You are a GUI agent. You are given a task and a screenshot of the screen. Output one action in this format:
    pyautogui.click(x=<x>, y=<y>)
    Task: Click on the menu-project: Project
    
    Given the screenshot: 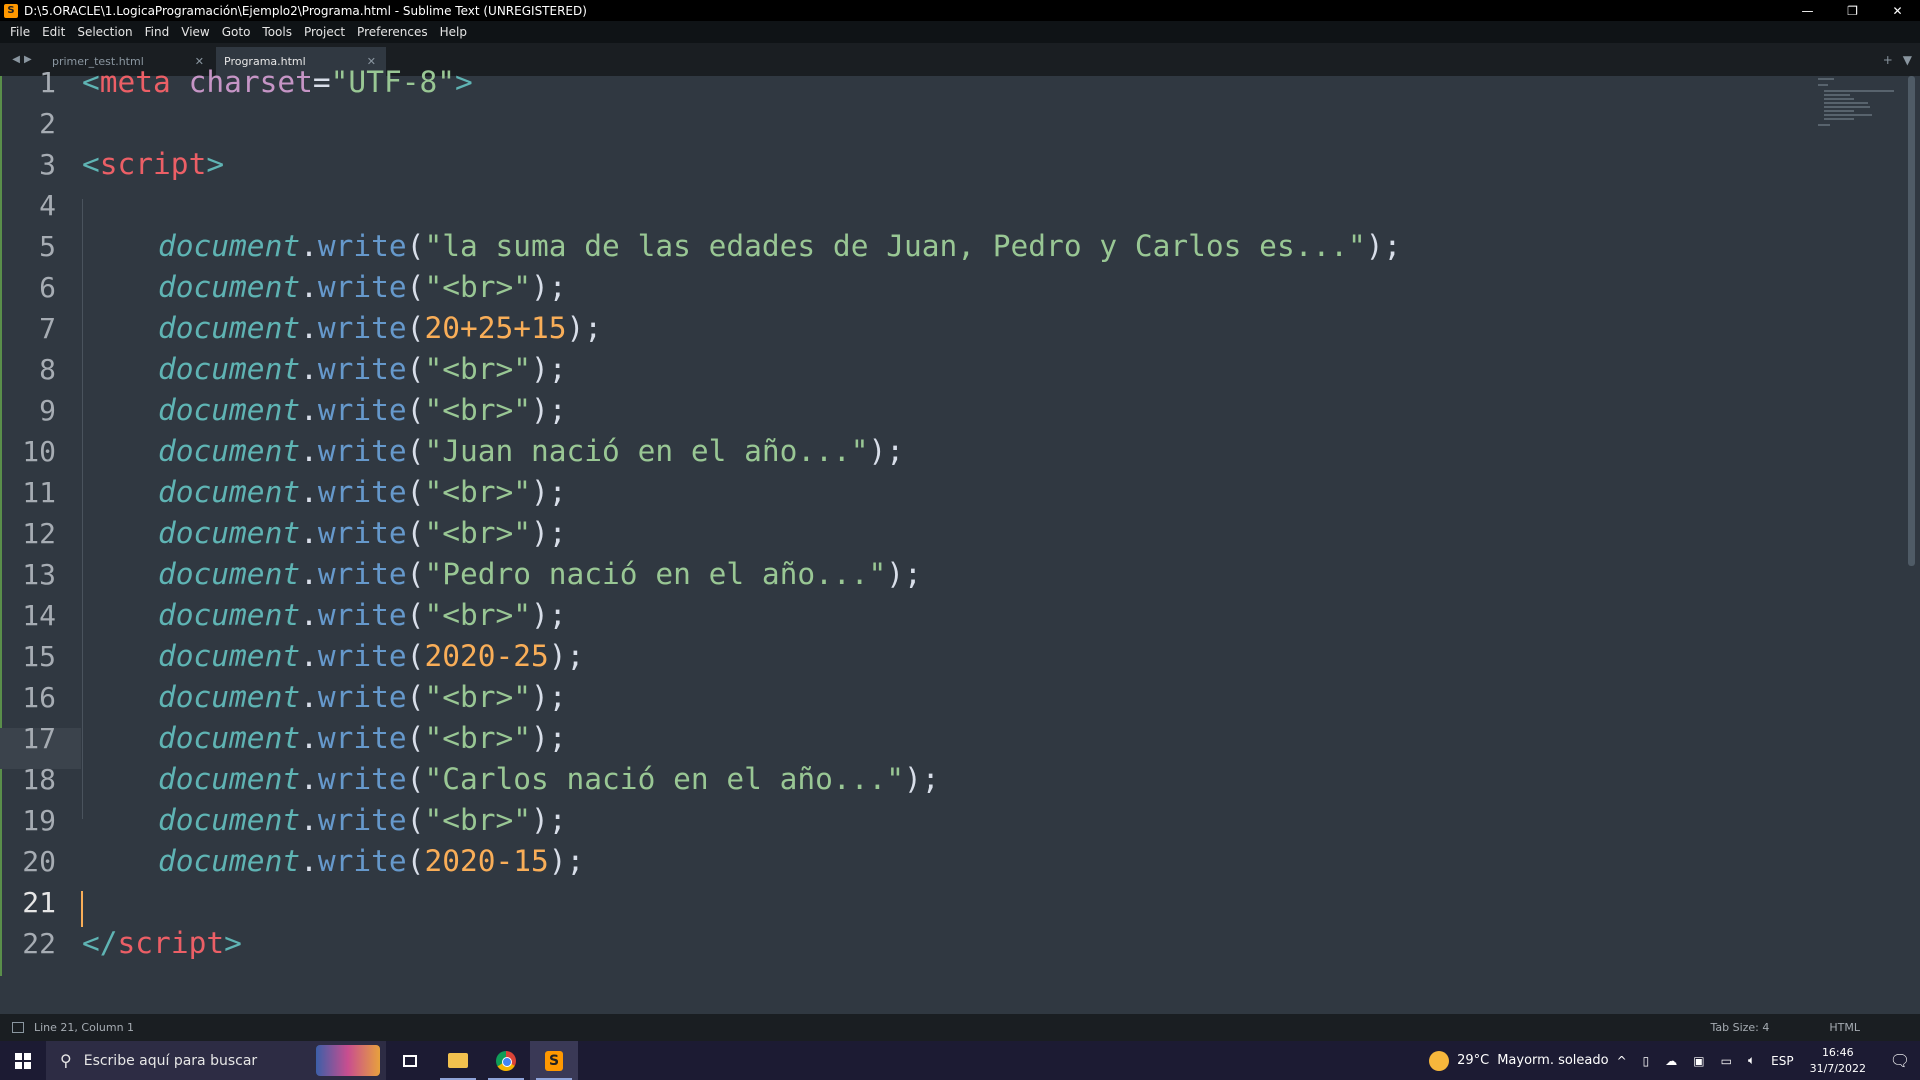 What is the action you would take?
    pyautogui.click(x=324, y=32)
    